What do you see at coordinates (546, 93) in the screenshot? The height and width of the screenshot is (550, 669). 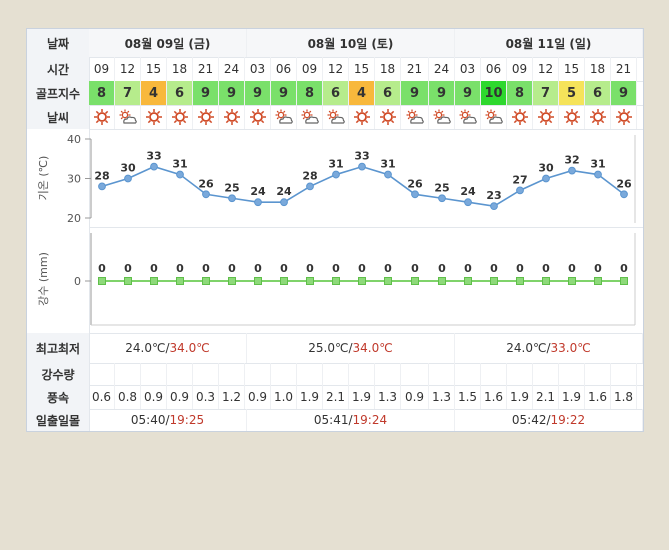 I see `golf-index-cell: 7` at bounding box center [546, 93].